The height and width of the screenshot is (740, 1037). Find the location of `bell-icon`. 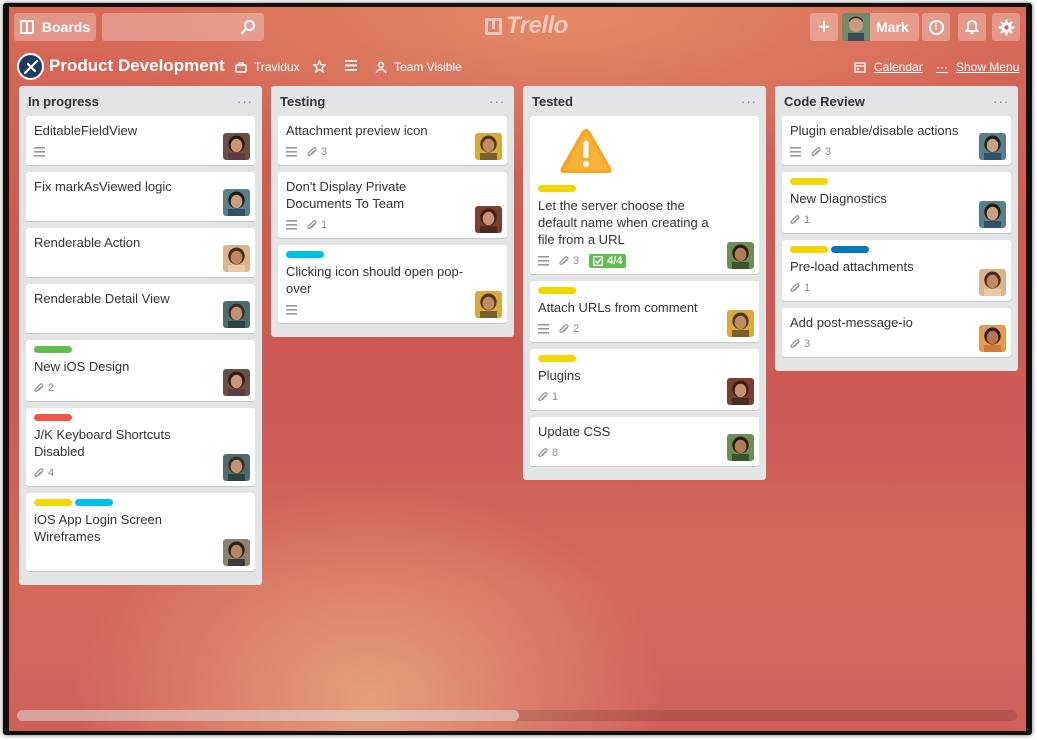

bell-icon is located at coordinates (972, 27).